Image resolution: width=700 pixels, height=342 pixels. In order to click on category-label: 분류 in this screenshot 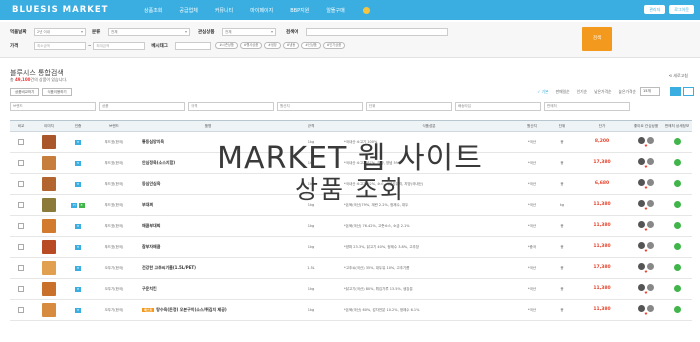, I will do `click(96, 32)`.